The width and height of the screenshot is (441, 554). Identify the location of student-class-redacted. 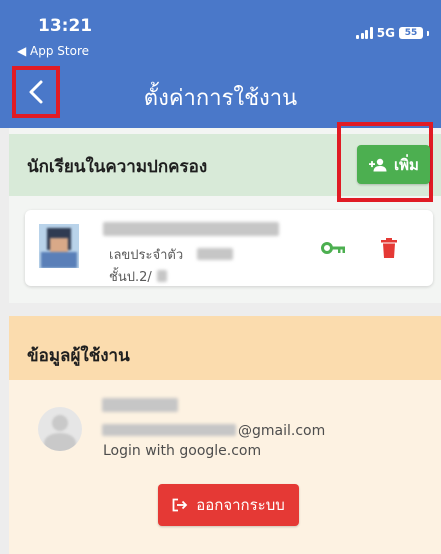
(162, 276).